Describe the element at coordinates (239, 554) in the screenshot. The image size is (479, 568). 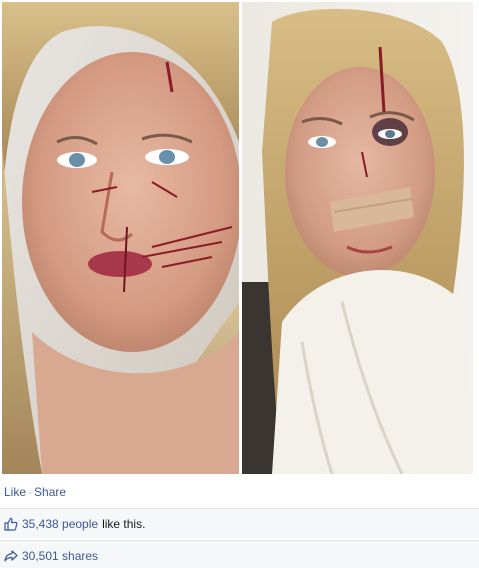
I see `shares-summary: 30,501 shares` at that location.